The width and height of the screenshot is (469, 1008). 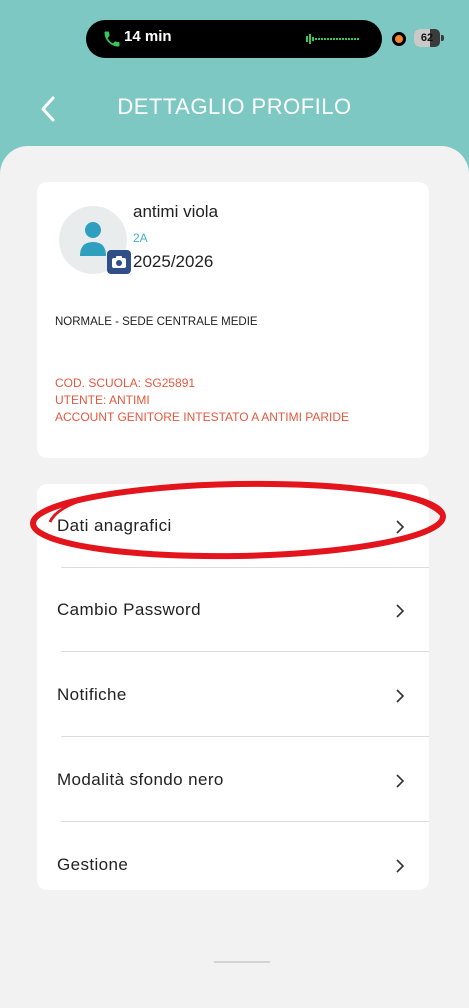 I want to click on dynamic-island: 14 min, so click(x=234, y=39).